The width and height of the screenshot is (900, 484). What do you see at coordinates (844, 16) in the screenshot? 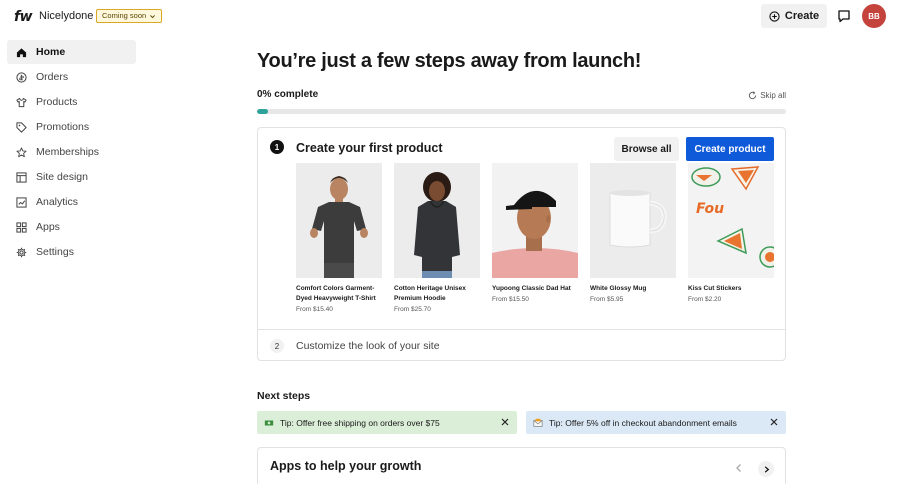
I see `chat-icon` at bounding box center [844, 16].